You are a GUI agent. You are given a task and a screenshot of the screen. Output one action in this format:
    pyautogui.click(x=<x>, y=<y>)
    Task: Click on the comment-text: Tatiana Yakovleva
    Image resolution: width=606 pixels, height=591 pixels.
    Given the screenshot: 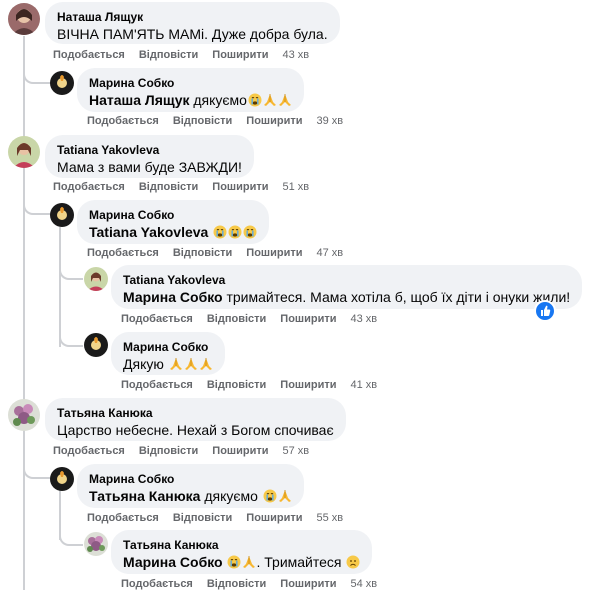 What is the action you would take?
    pyautogui.click(x=173, y=232)
    